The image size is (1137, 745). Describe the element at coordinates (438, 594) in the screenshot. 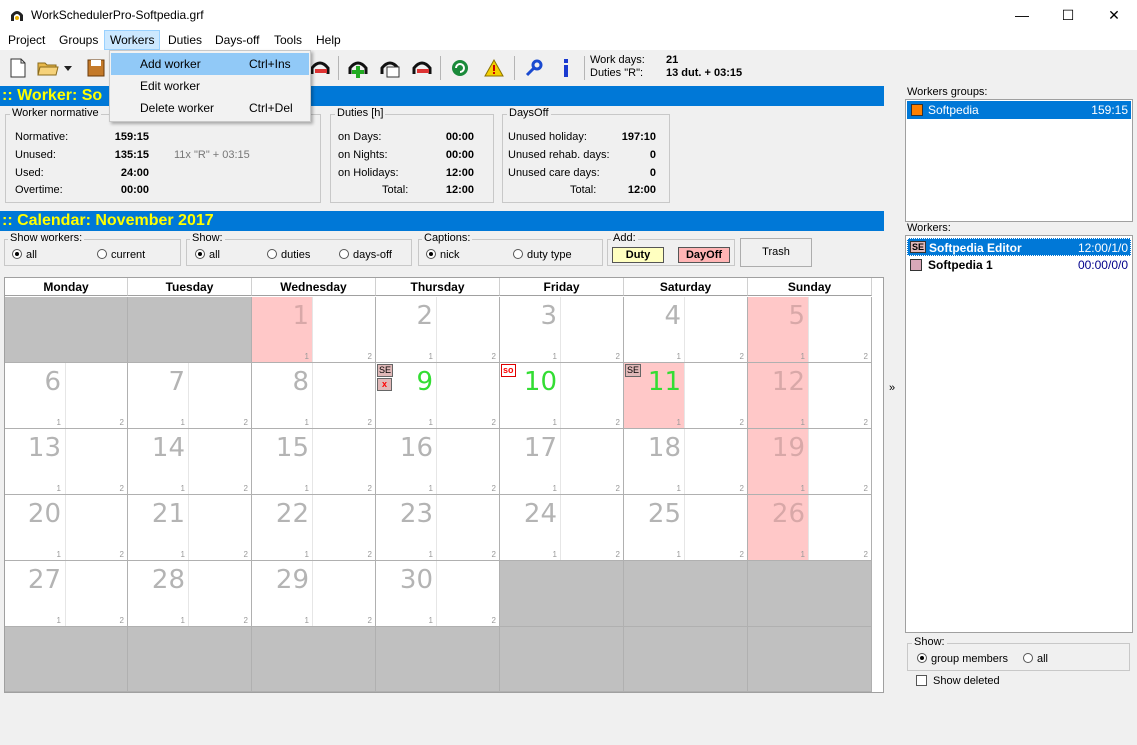

I see `calendar-day-30: 30 1 2` at that location.